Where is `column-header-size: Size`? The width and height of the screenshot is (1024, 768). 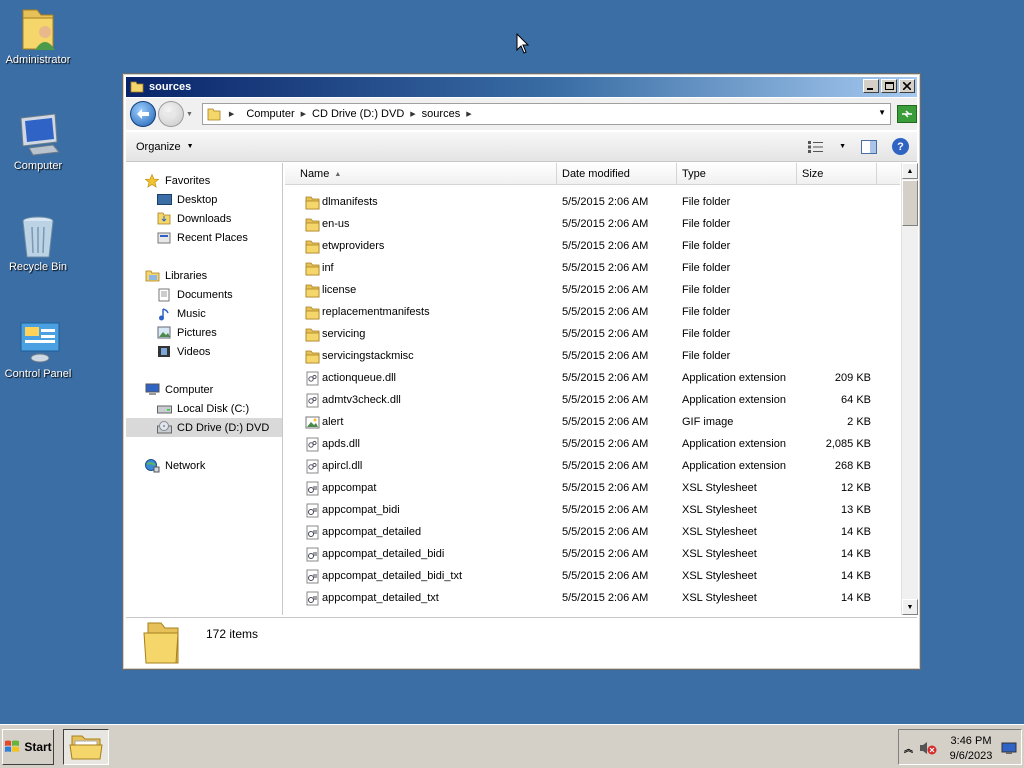
column-header-size: Size is located at coordinates (837, 174).